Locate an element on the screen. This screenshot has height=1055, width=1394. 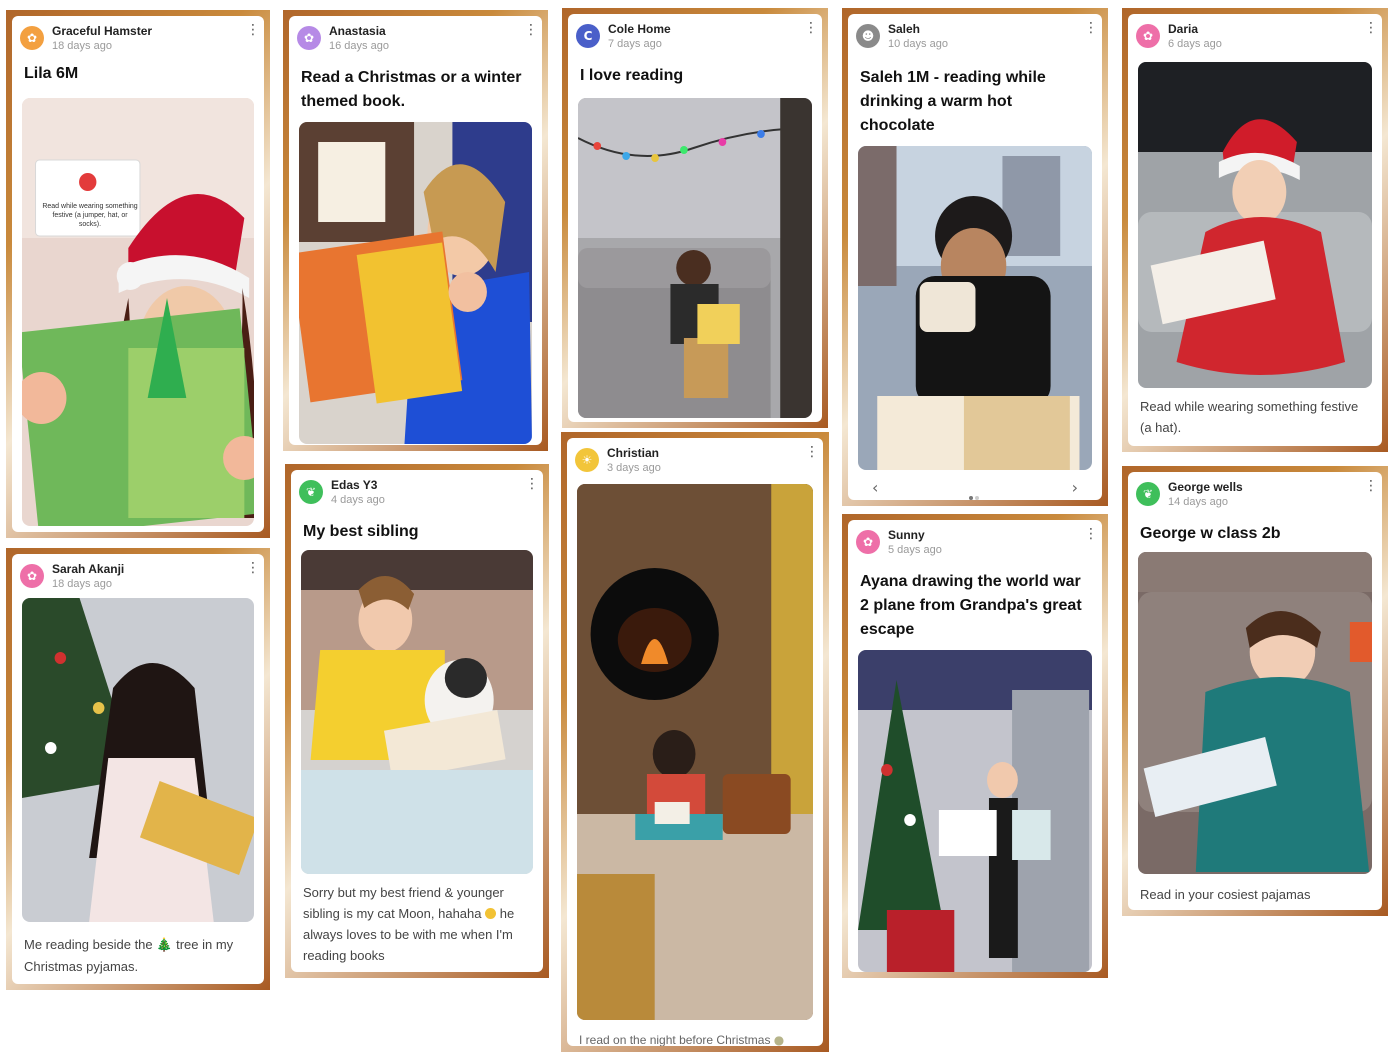
post-timestamp: 5 days ago is located at coordinates (915, 550).